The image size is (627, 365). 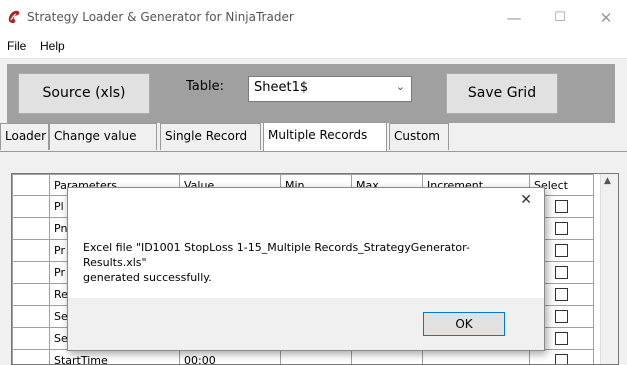 What do you see at coordinates (16, 46) in the screenshot?
I see `menu-file: File` at bounding box center [16, 46].